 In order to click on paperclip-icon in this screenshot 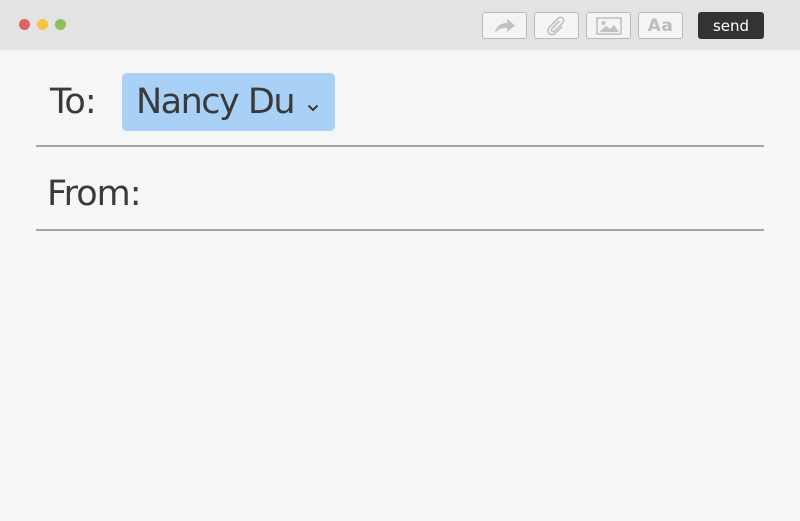, I will do `click(557, 26)`.